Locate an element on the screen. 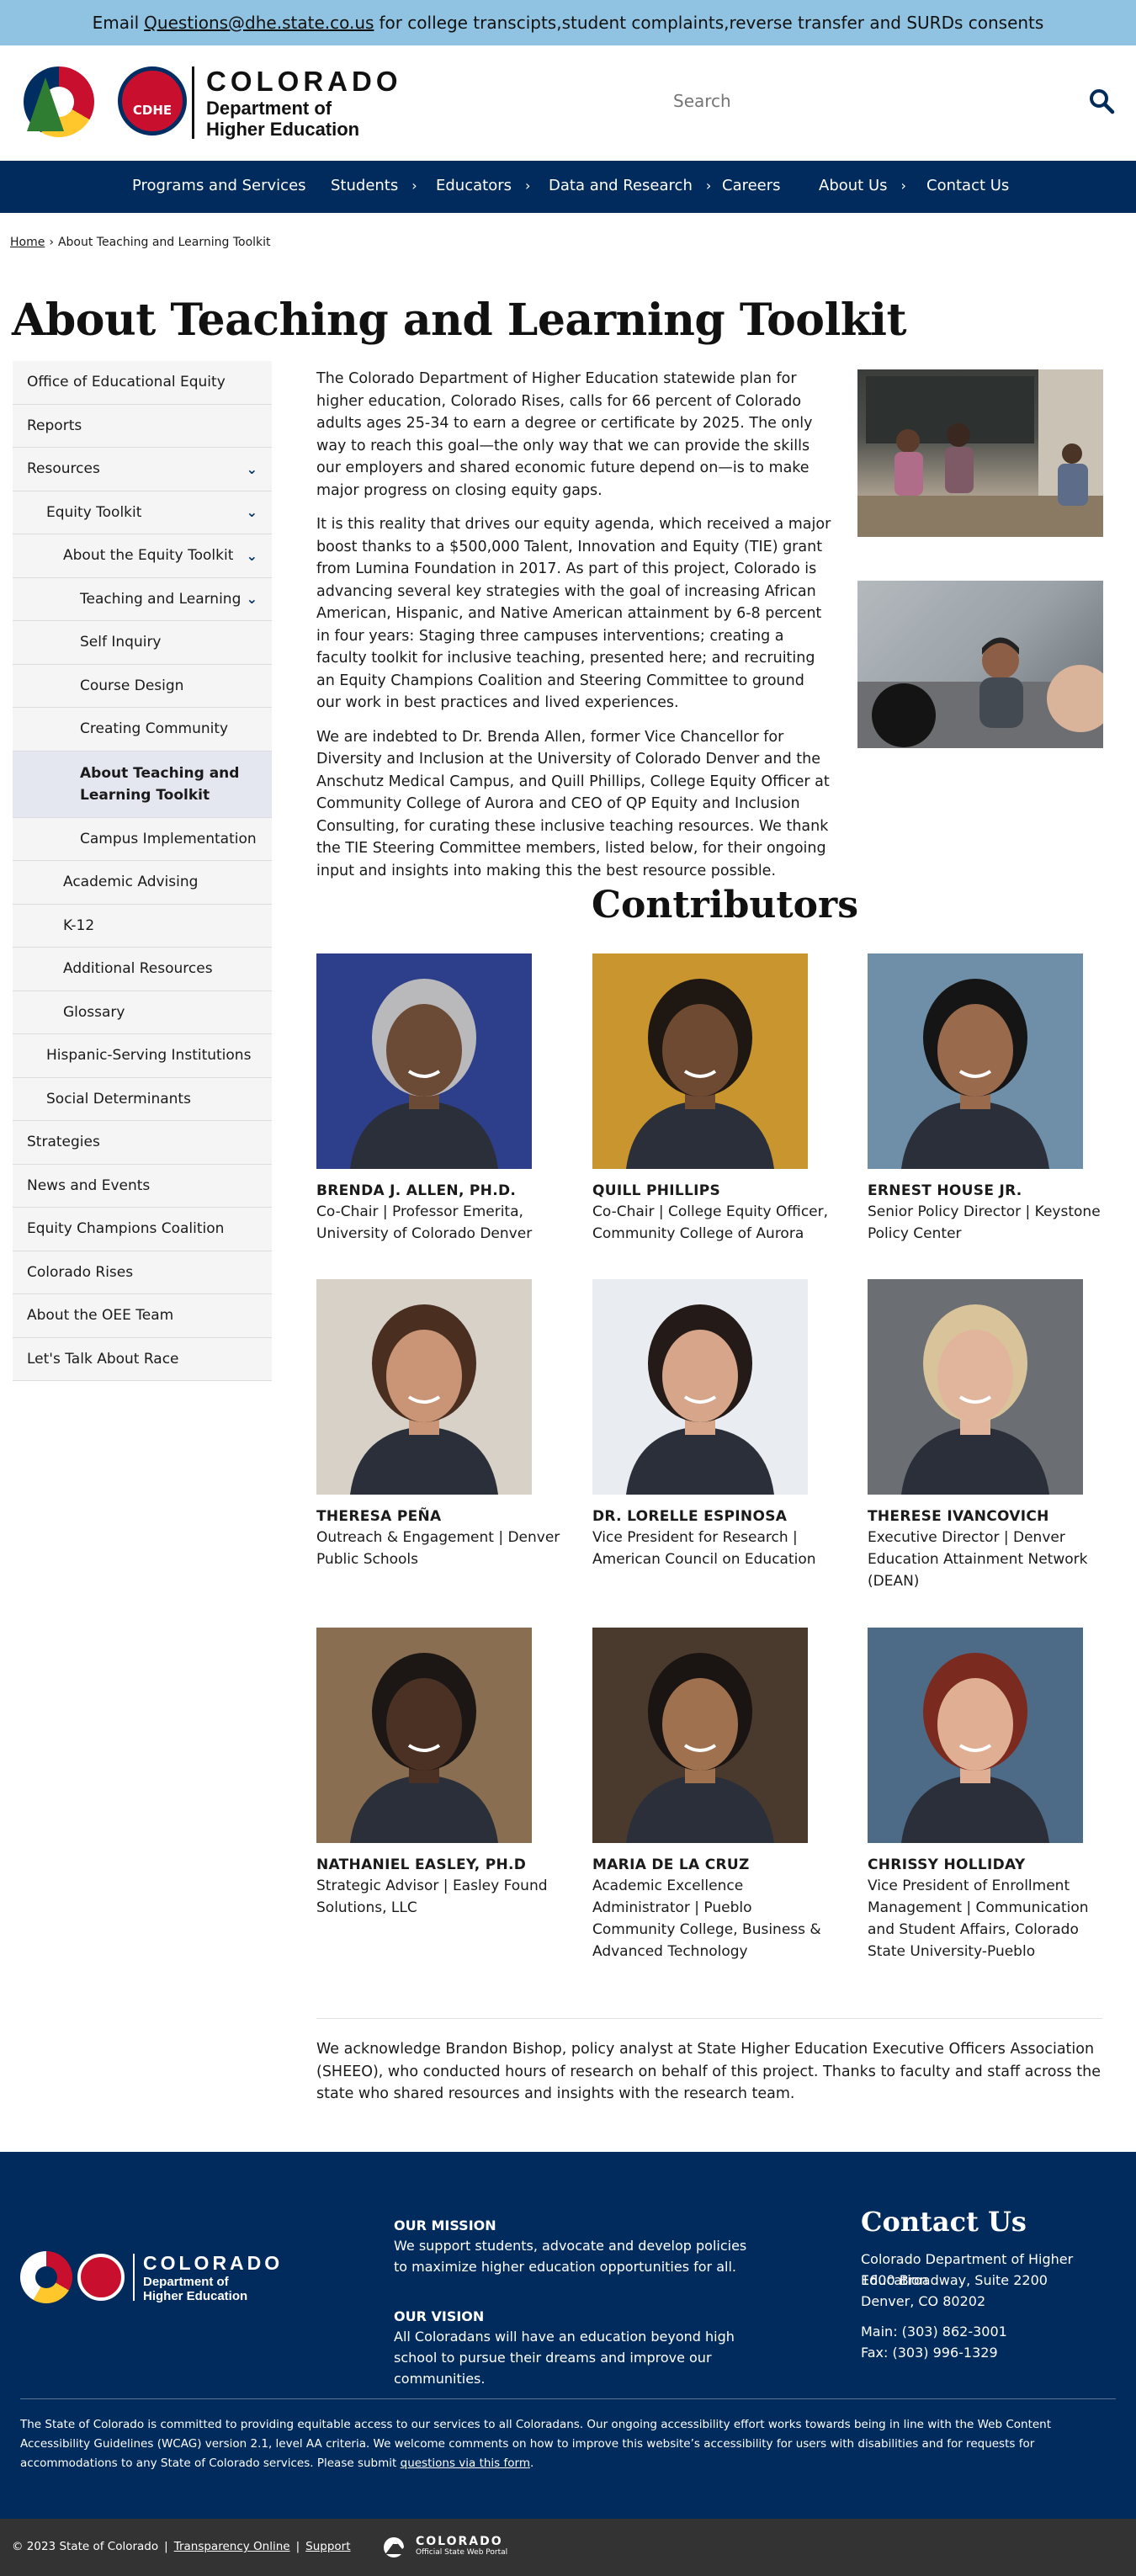 Image resolution: width=1136 pixels, height=2576 pixels. contact-main-phone: Main: (303) 862-3001 is located at coordinates (934, 2331).